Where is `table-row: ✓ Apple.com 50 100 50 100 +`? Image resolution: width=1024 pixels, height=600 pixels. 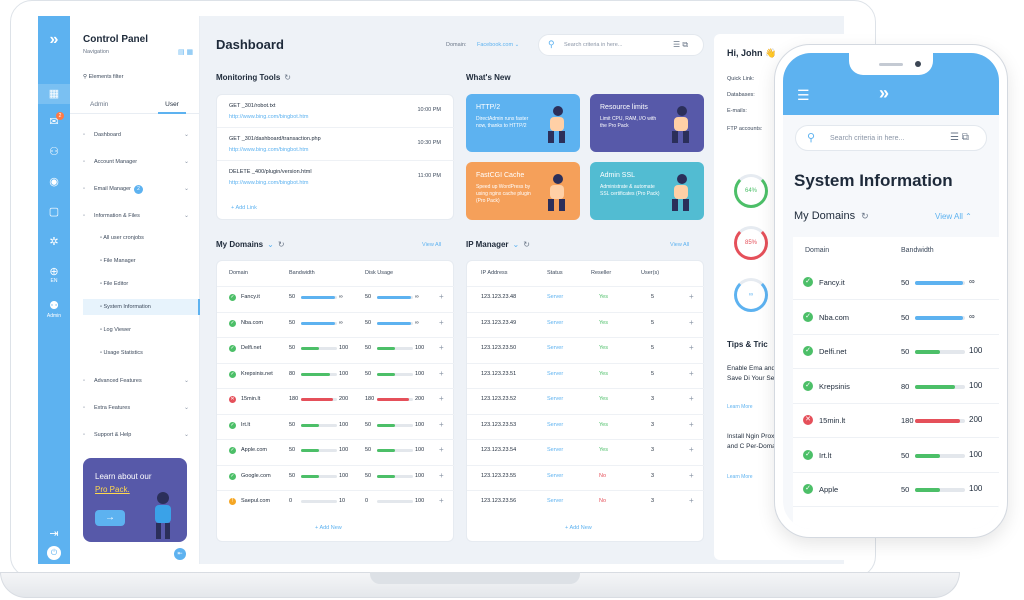 table-row: ✓ Apple.com 50 100 50 100 + is located at coordinates (336, 451).